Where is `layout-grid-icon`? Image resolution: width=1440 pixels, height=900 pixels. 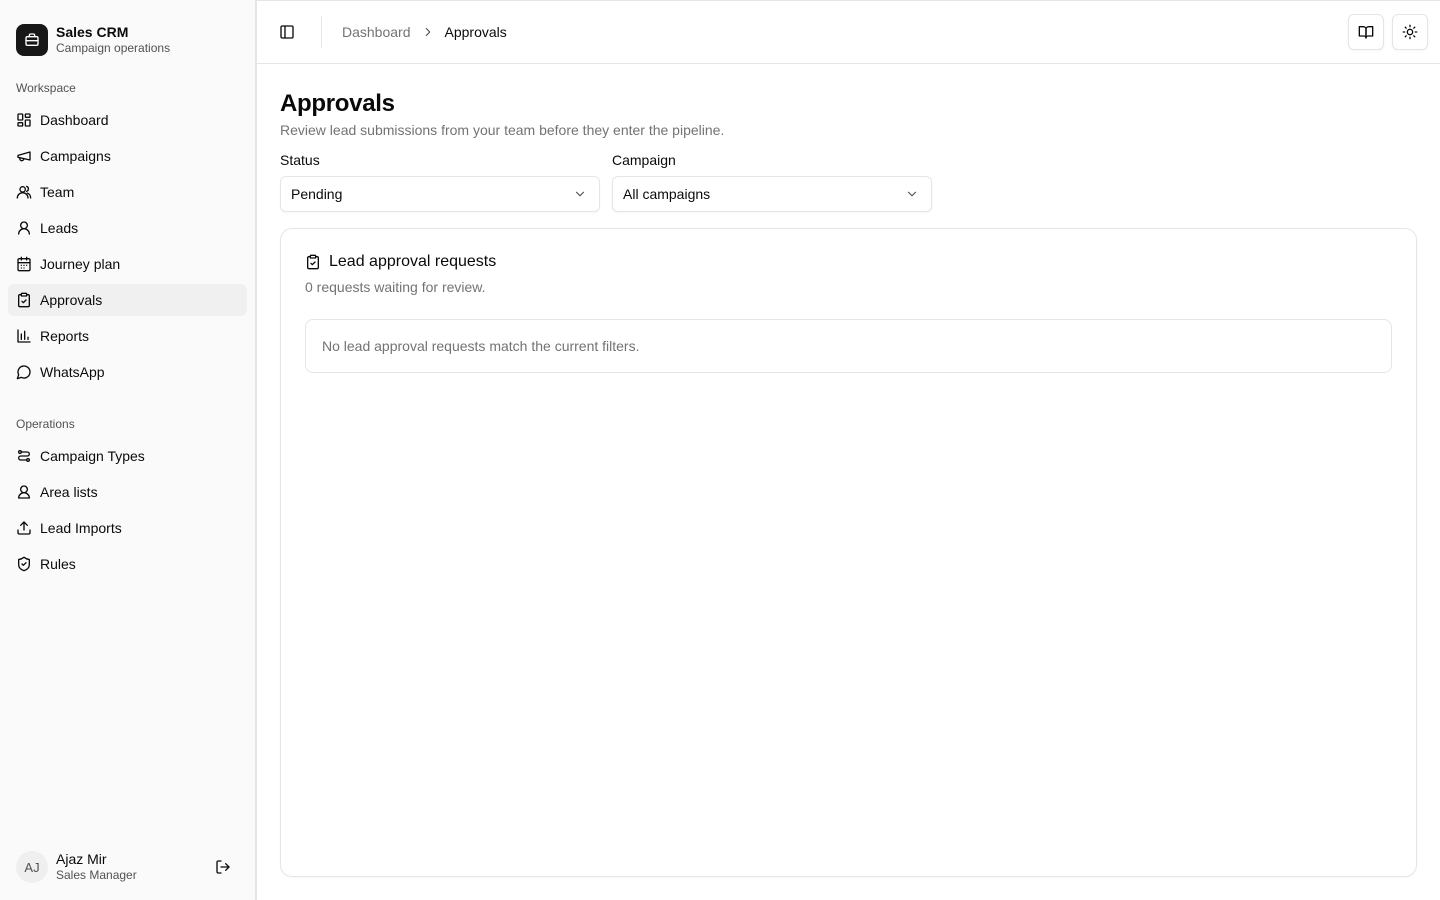 layout-grid-icon is located at coordinates (24, 120).